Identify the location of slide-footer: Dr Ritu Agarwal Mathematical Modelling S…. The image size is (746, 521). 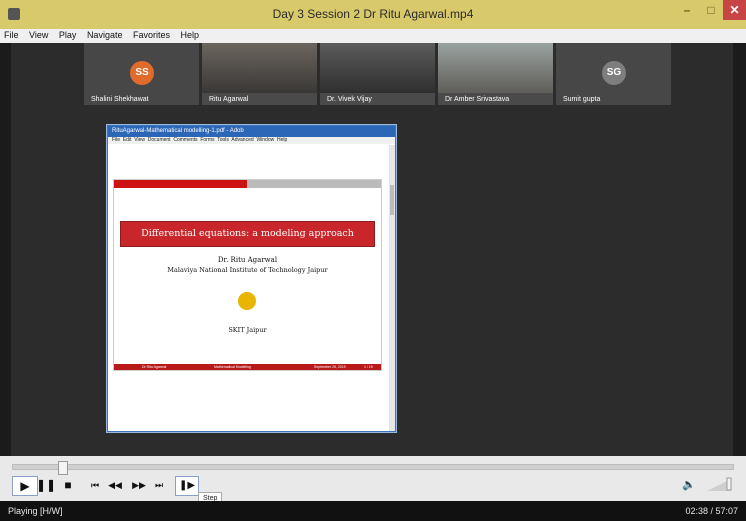
(247, 367).